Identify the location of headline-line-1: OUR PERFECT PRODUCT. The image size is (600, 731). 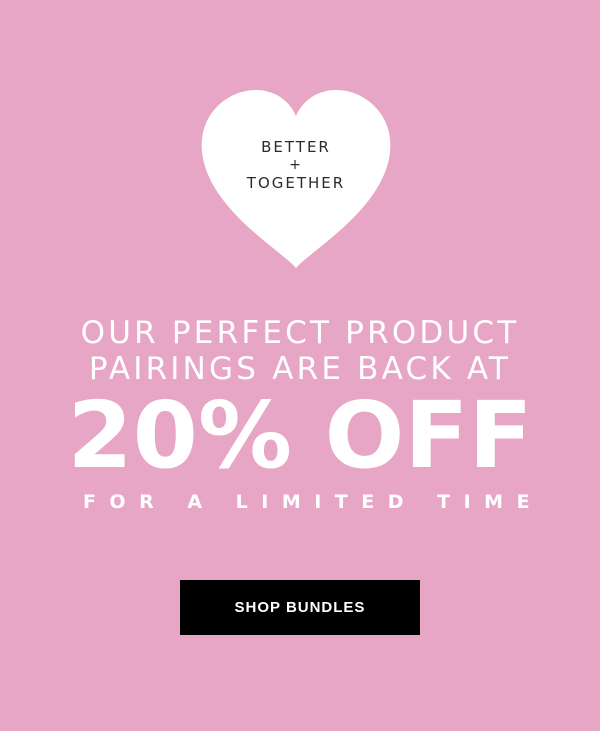
(300, 333).